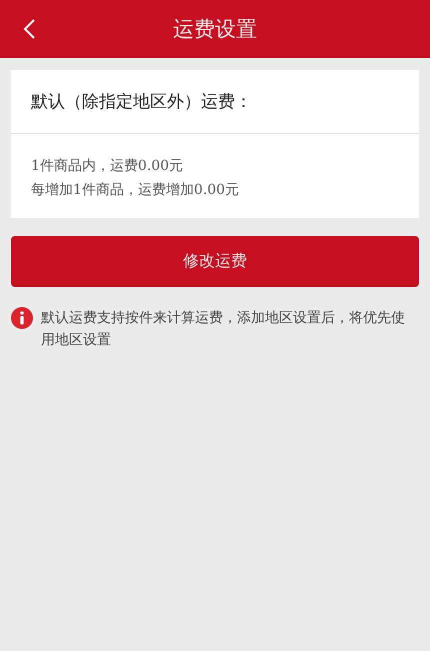 This screenshot has width=430, height=651. Describe the element at coordinates (215, 261) in the screenshot. I see `edit-fee-button: 修改运费` at that location.